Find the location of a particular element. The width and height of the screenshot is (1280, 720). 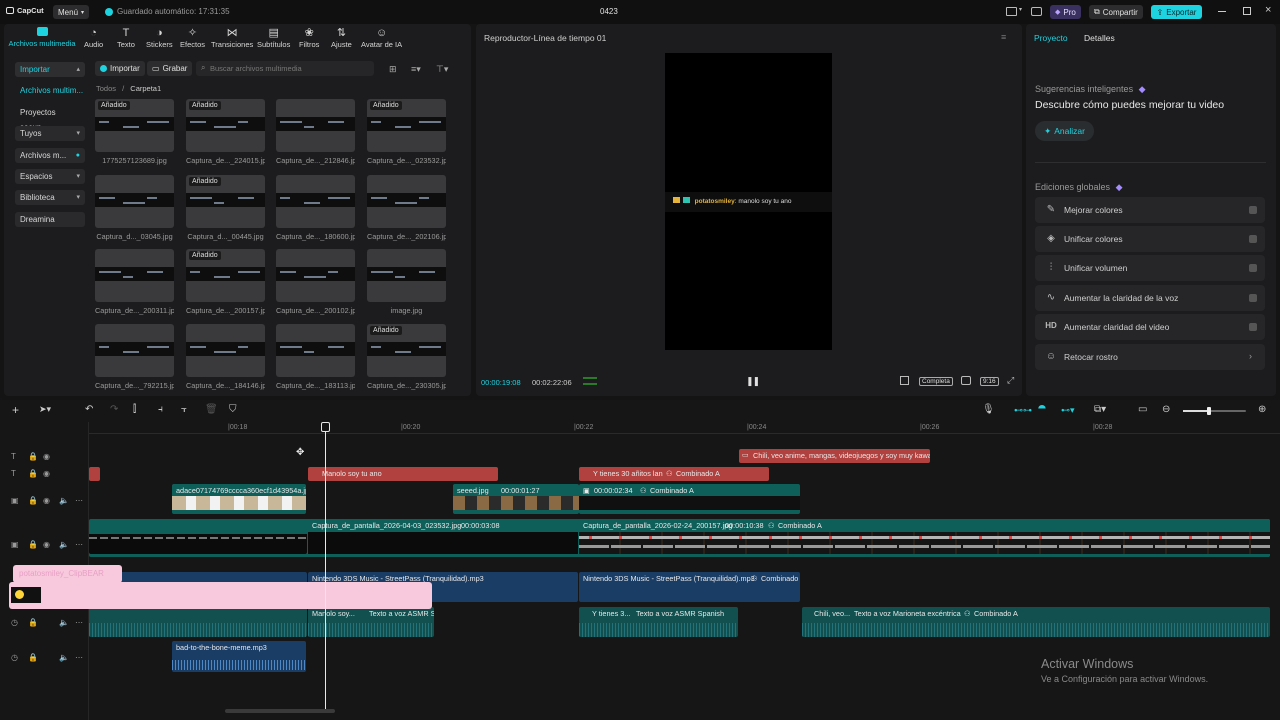

analyze-button: ✦ Analizar is located at coordinates (1064, 131).